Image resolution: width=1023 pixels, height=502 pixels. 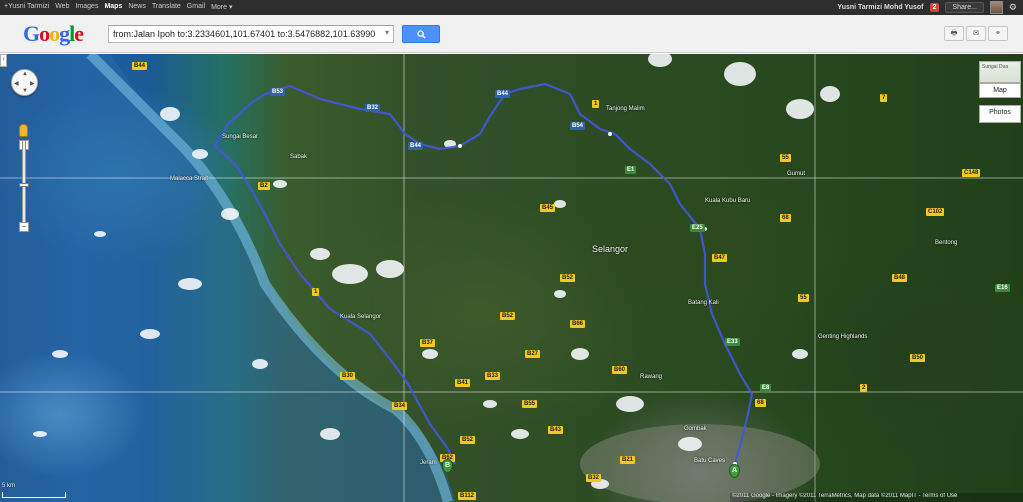 What do you see at coordinates (796, 174) in the screenshot?
I see `place-label: Gumut` at bounding box center [796, 174].